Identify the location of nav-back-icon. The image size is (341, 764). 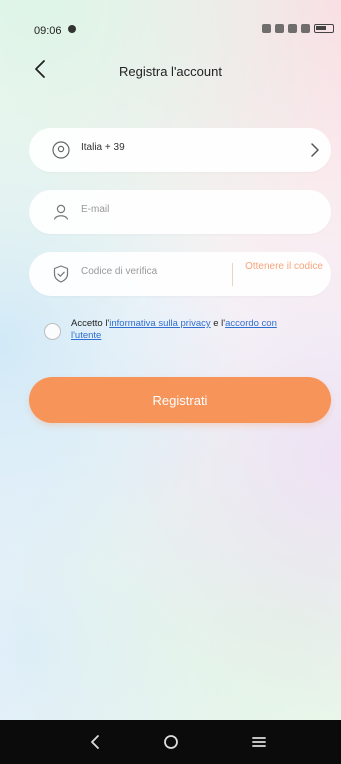
(96, 742).